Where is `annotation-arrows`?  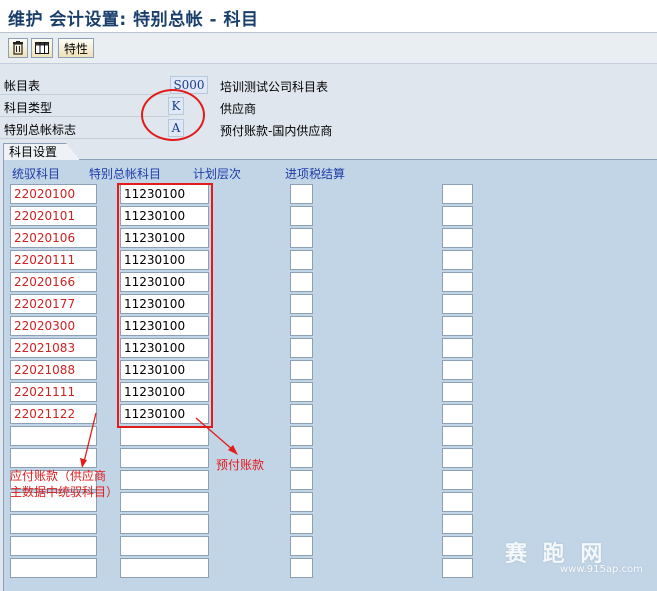 annotation-arrows is located at coordinates (159, 440).